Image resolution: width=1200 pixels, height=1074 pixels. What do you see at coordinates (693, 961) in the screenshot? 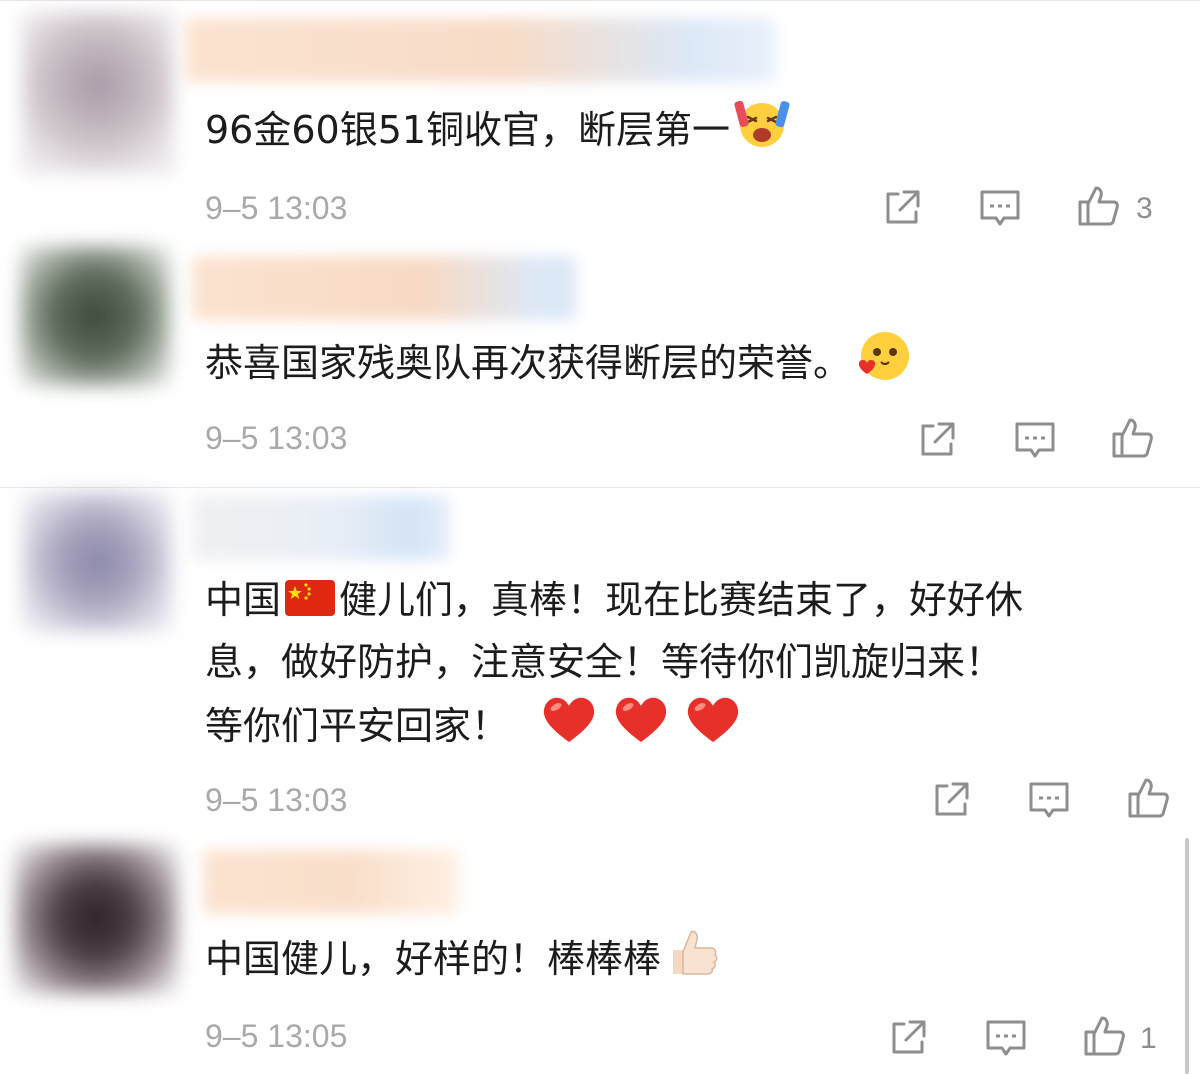
I see `thumbs-up-emoji` at bounding box center [693, 961].